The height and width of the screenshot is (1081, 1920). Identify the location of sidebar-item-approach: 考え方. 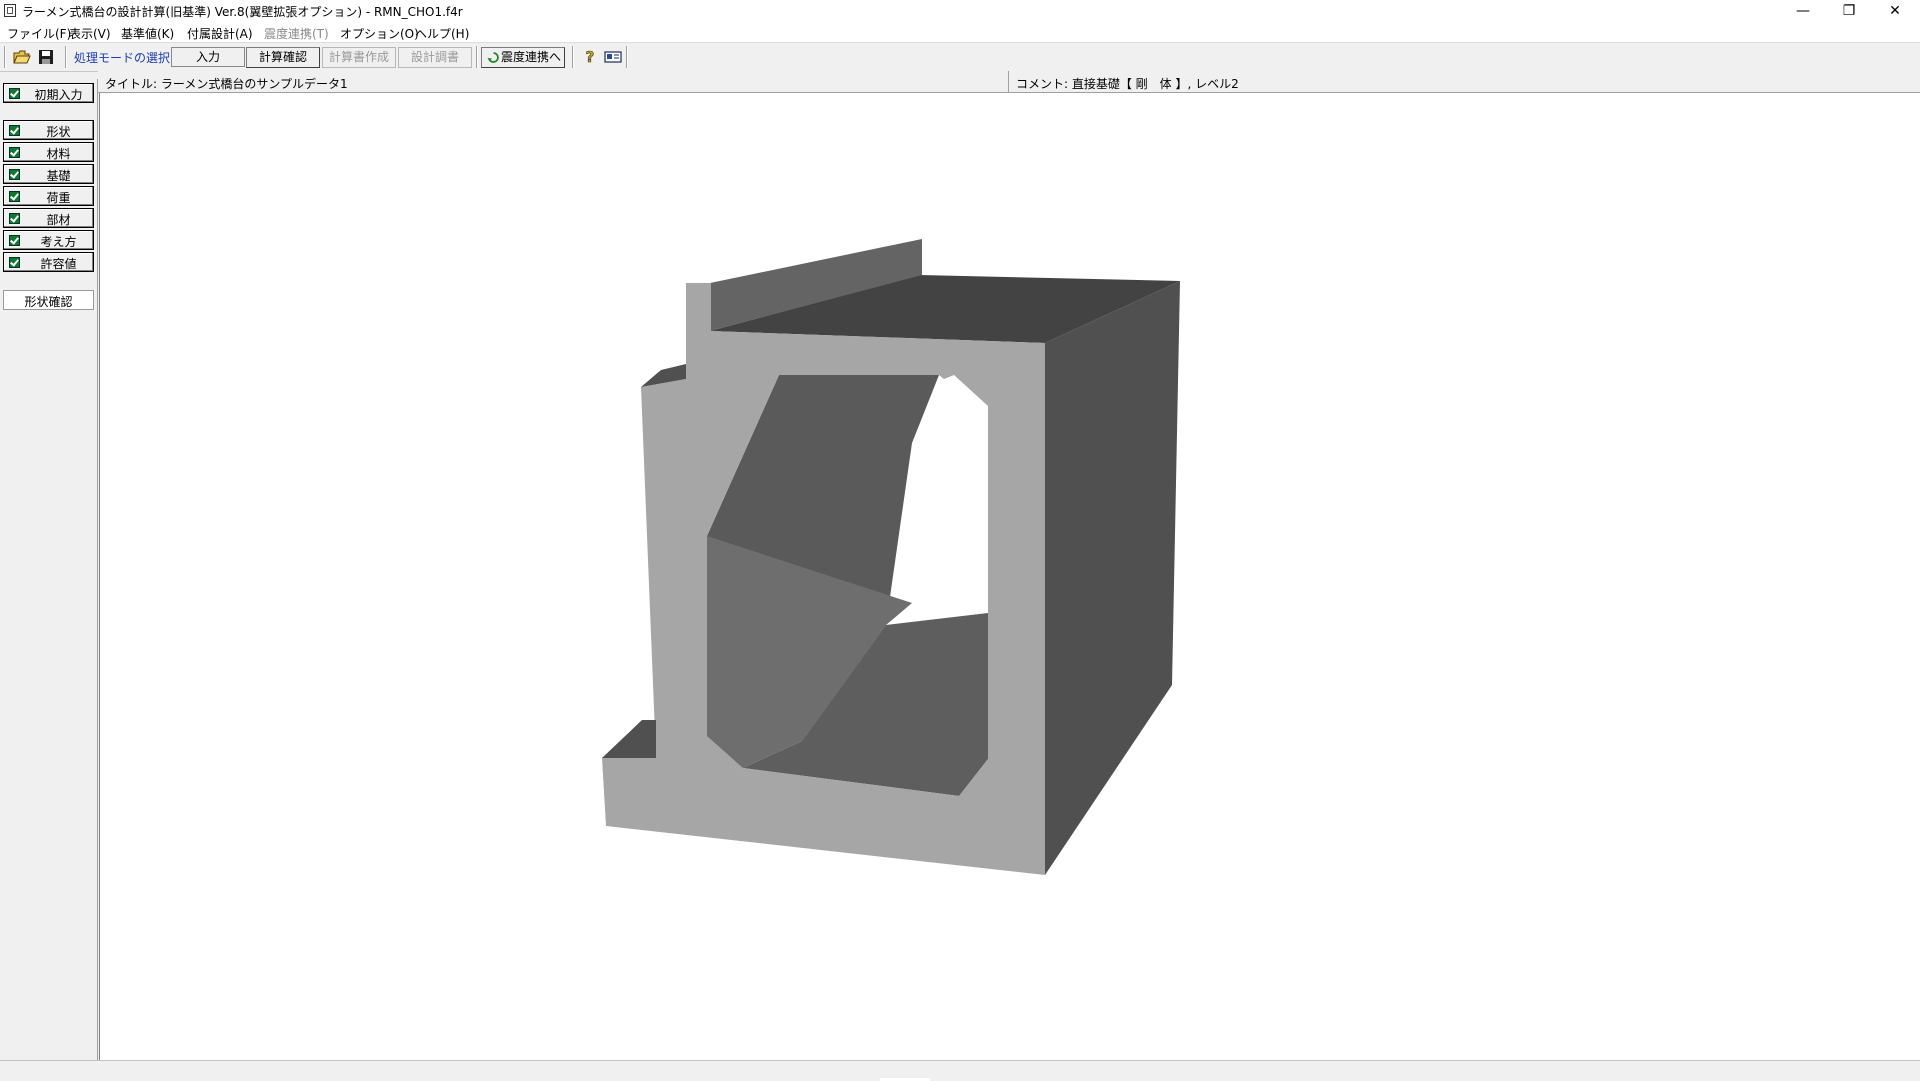
(48, 240).